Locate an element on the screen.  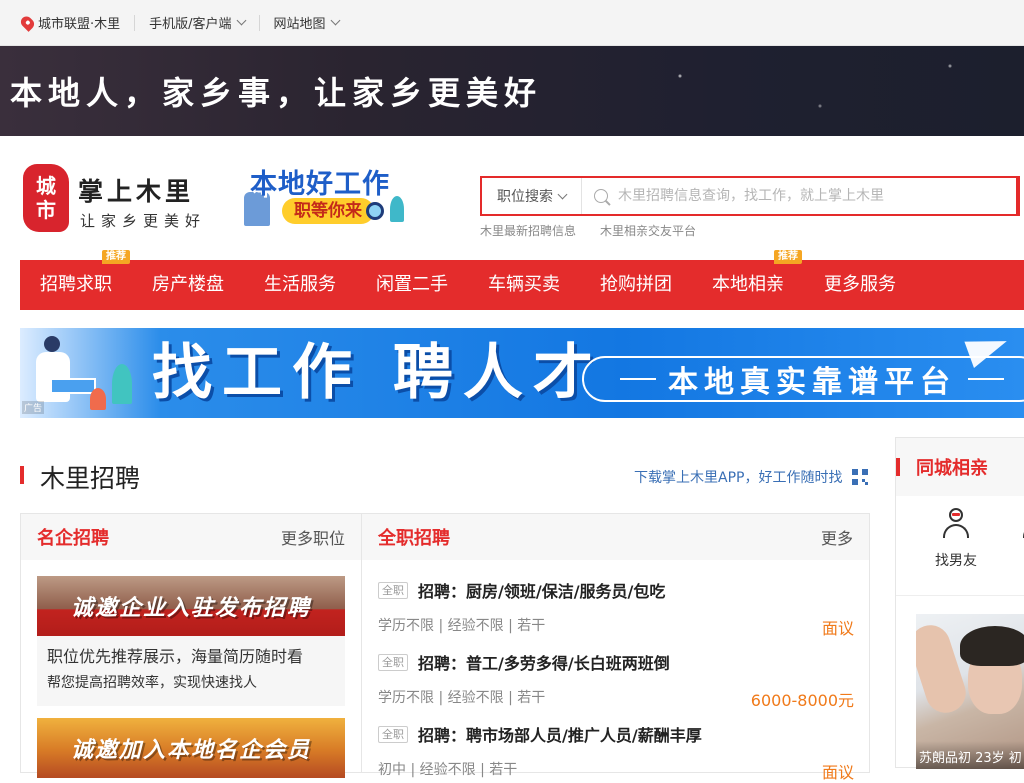
logo-slogan: 让家乡更美好 is located at coordinates (143, 221).